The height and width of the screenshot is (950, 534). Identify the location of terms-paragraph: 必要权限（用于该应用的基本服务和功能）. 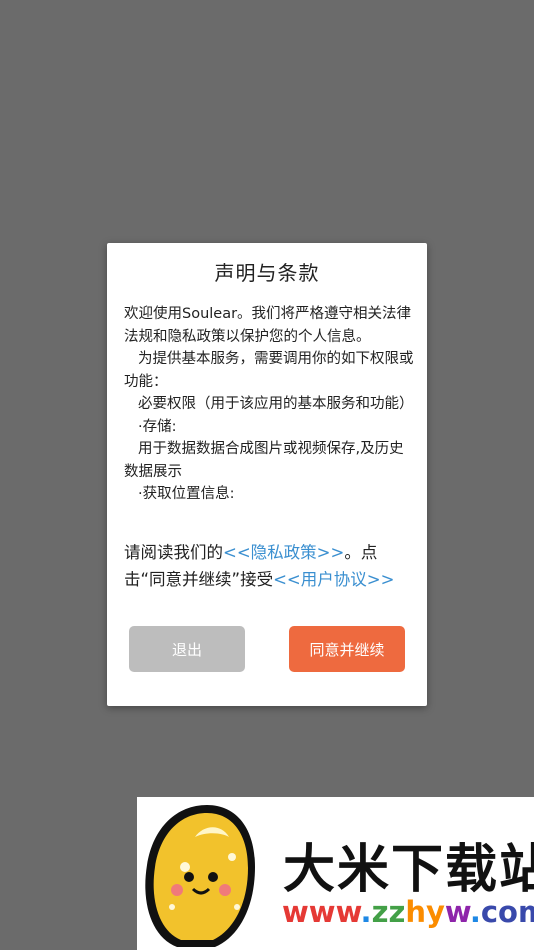
(276, 404).